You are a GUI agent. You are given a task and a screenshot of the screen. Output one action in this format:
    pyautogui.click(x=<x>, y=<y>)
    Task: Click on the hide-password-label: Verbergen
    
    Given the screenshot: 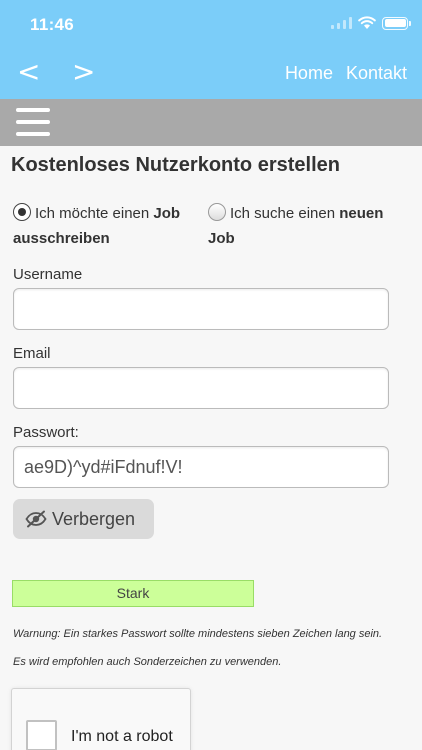 What is the action you would take?
    pyautogui.click(x=94, y=518)
    